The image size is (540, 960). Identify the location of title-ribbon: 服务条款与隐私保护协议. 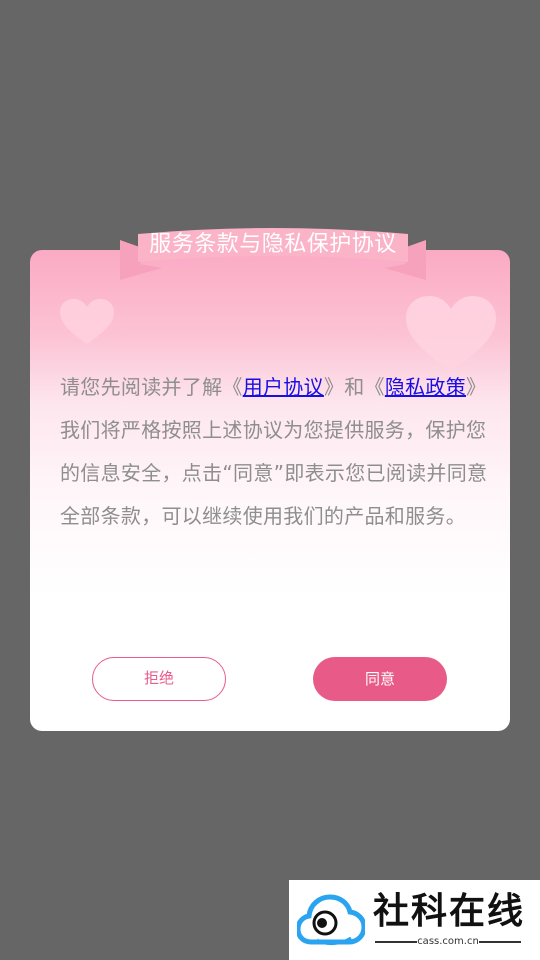
(273, 256).